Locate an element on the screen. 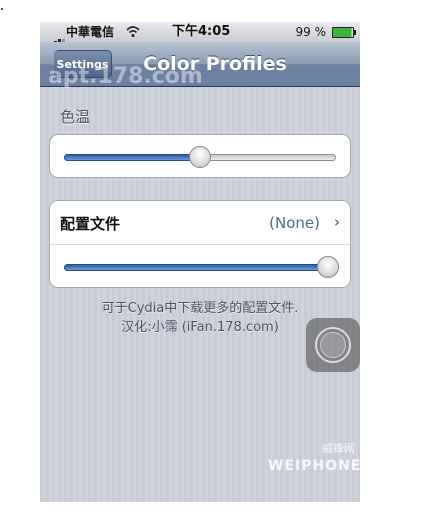  carrier-name: 中華電信 is located at coordinates (90, 32).